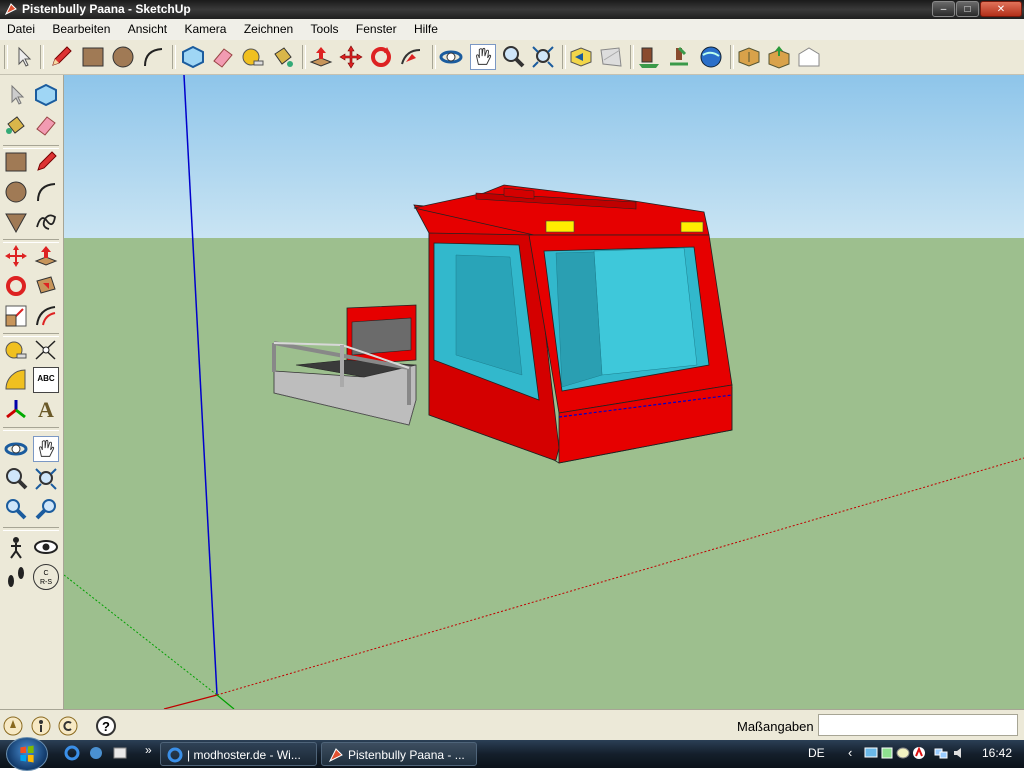 The height and width of the screenshot is (773, 1024). Describe the element at coordinates (749, 57) in the screenshot. I see `make-component-2-icon` at that location.